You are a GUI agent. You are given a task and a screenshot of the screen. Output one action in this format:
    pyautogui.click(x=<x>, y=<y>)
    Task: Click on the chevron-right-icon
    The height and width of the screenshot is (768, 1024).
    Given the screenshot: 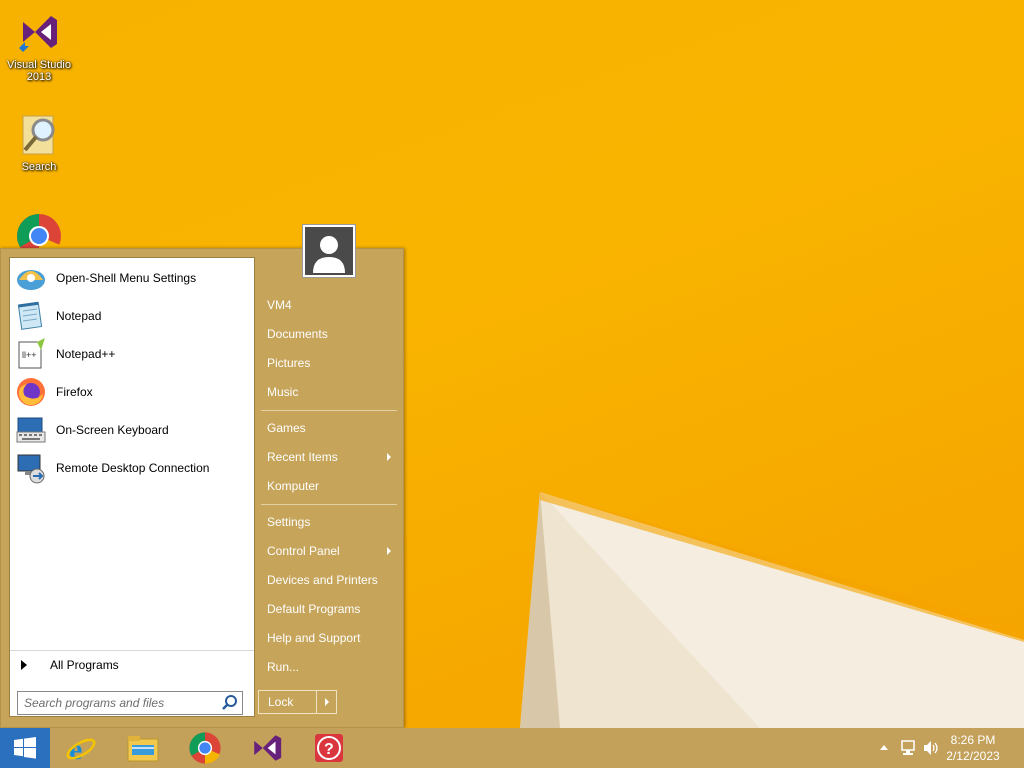 What is the action you would take?
    pyautogui.click(x=326, y=702)
    